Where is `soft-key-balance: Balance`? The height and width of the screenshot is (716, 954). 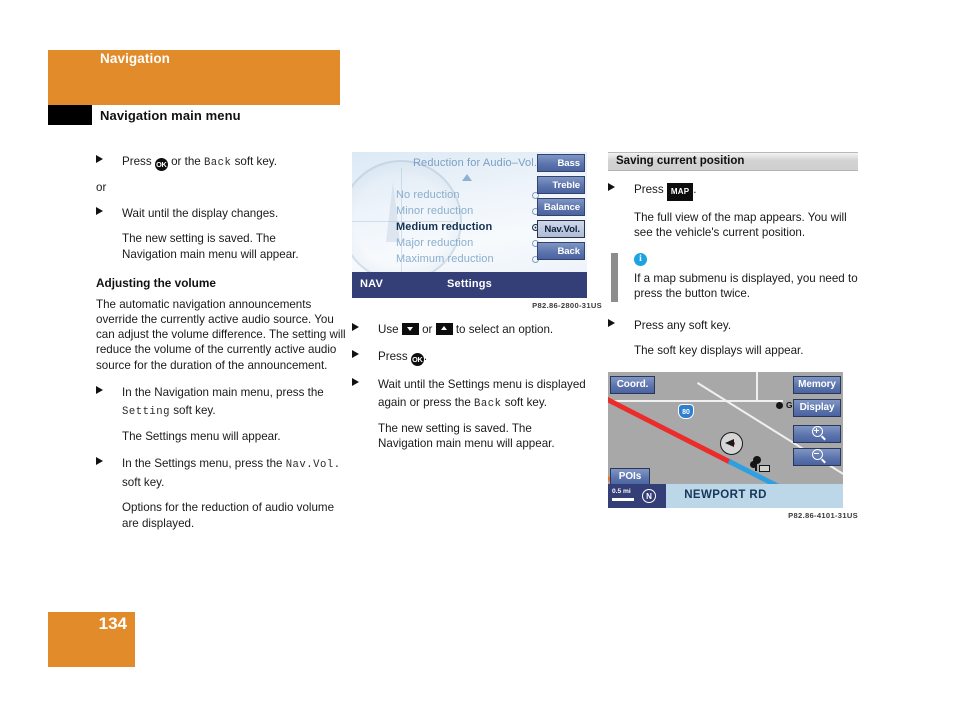 soft-key-balance: Balance is located at coordinates (561, 207).